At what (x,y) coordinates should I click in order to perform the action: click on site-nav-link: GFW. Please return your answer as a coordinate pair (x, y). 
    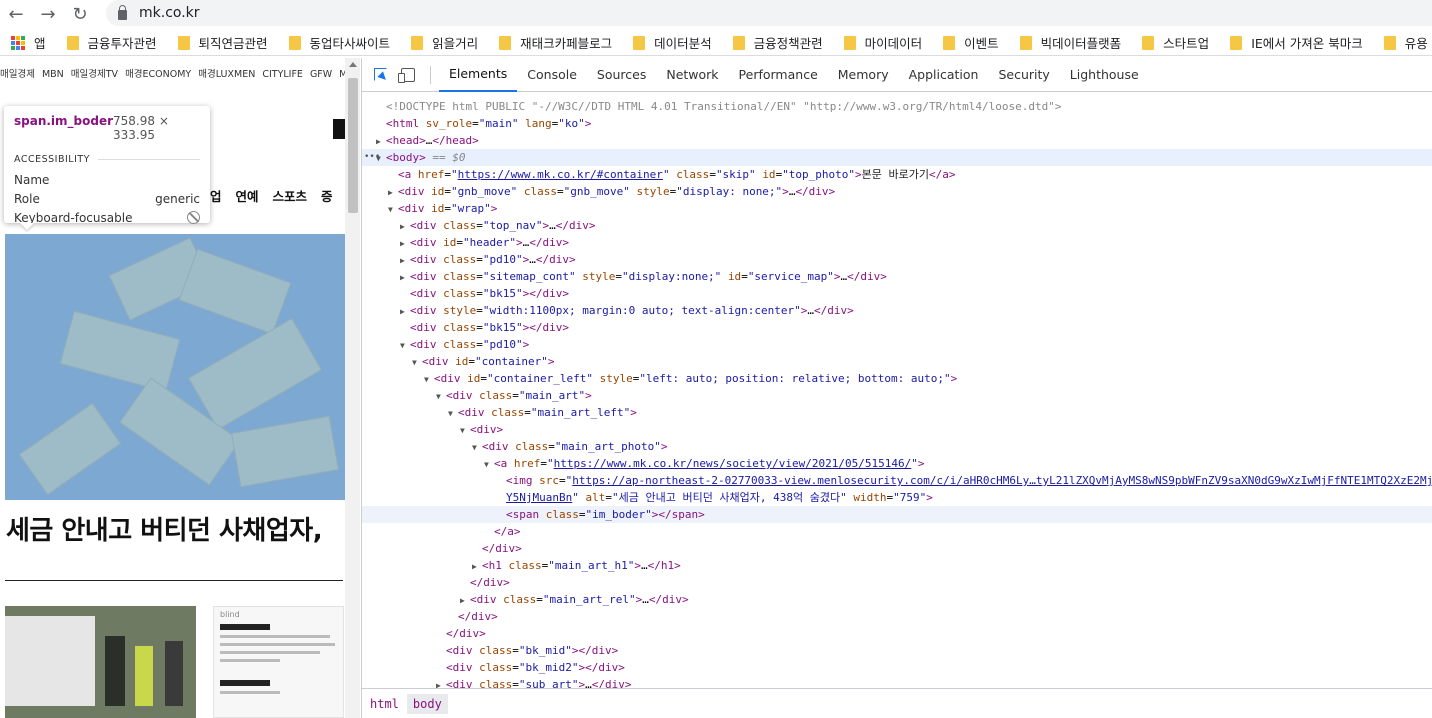
    Looking at the image, I should click on (321, 74).